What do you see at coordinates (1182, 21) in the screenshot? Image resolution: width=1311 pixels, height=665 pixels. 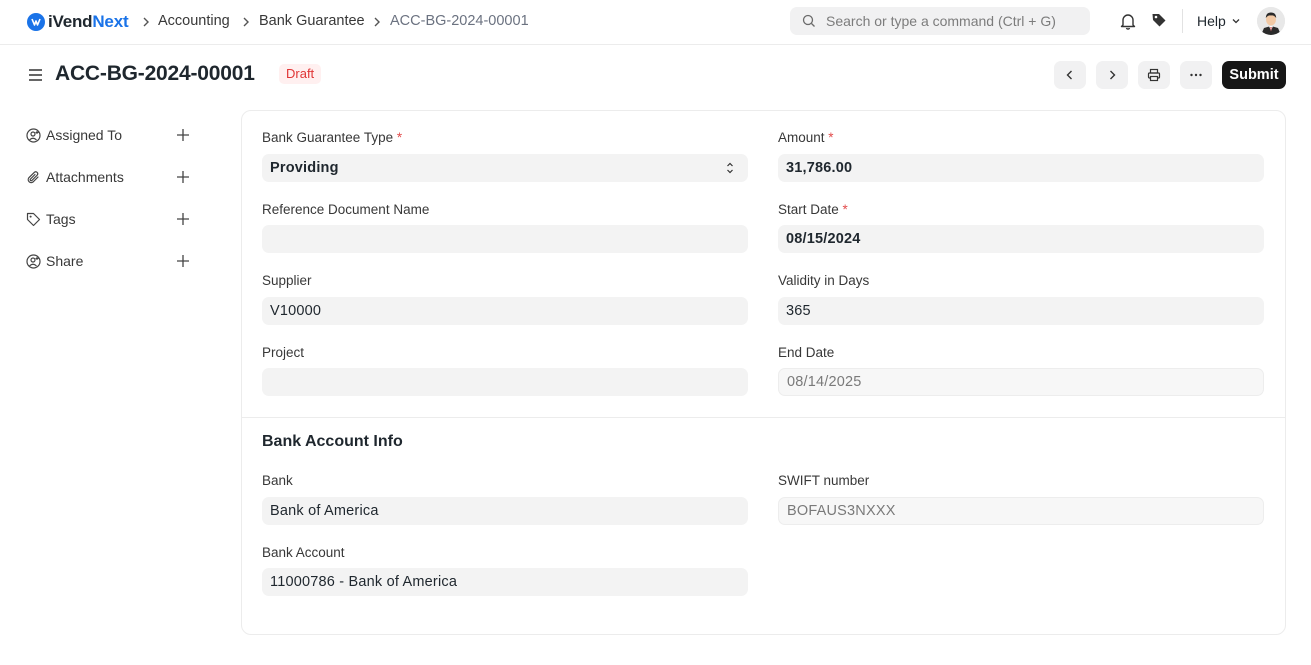 I see `divider` at bounding box center [1182, 21].